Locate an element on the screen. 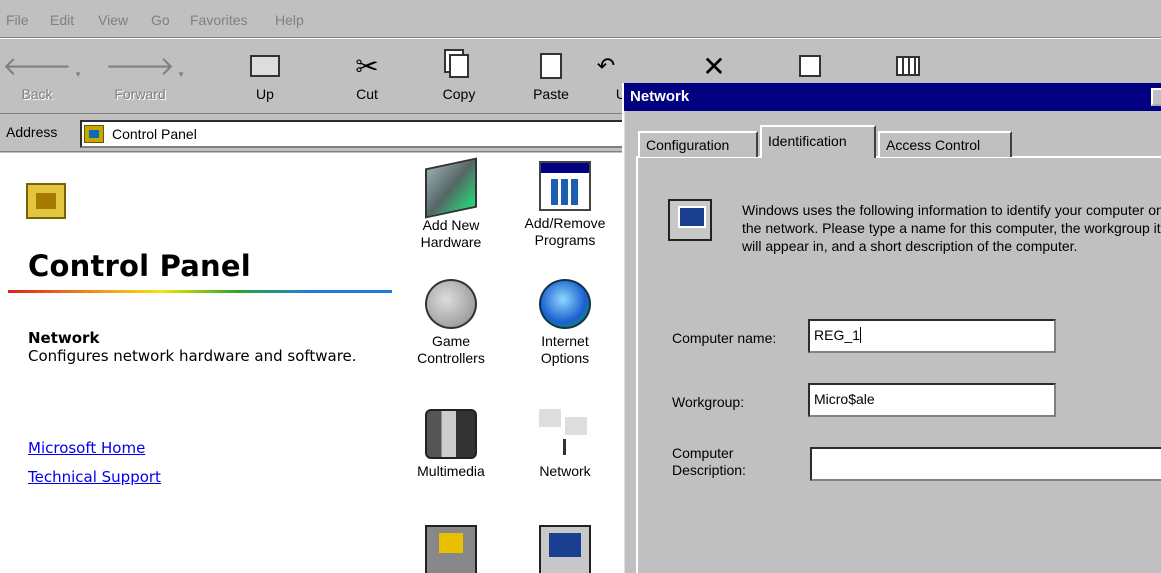 The width and height of the screenshot is (1161, 573). item-game-controllers: Game Controllers is located at coordinates (451, 323).